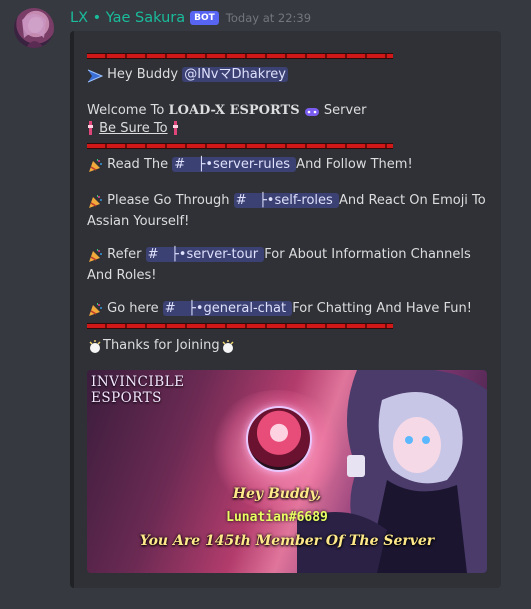  I want to click on banner-title: INVINCIBLE ESPORTS, so click(137, 390).